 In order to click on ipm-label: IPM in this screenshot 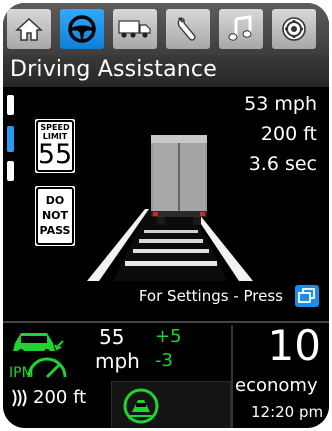, I will do `click(21, 373)`.